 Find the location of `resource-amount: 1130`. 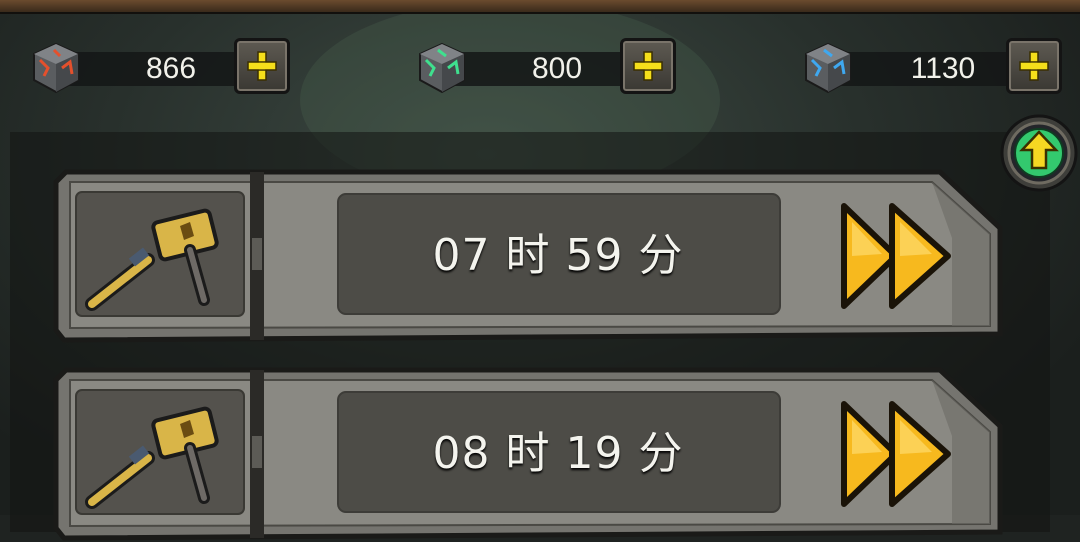

resource-amount: 1130 is located at coordinates (943, 68).